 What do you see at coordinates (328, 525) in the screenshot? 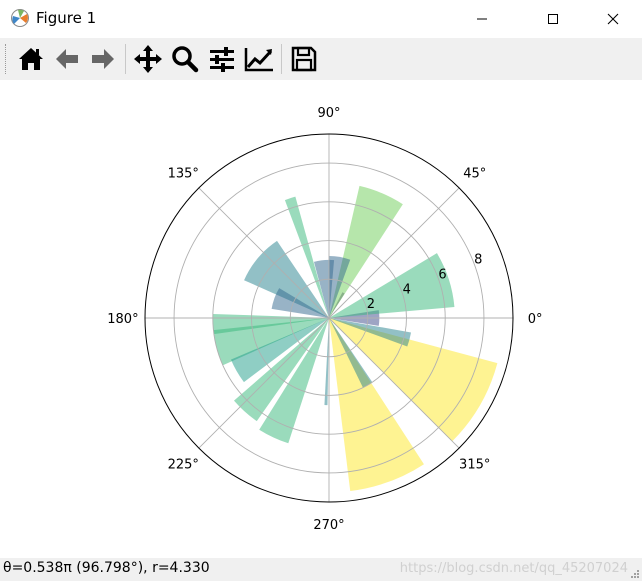
I see `angle-tick-label: 270°` at bounding box center [328, 525].